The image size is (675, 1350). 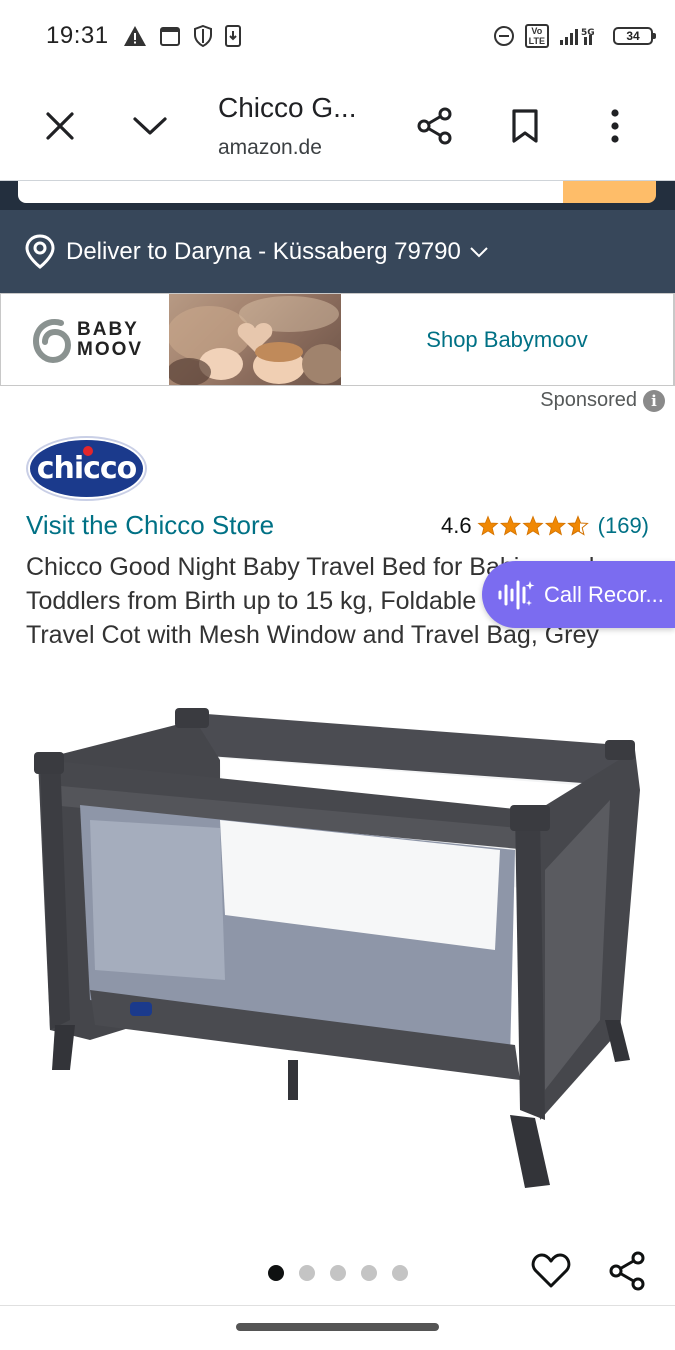 What do you see at coordinates (623, 526) in the screenshot?
I see `rating-count-link: (169)` at bounding box center [623, 526].